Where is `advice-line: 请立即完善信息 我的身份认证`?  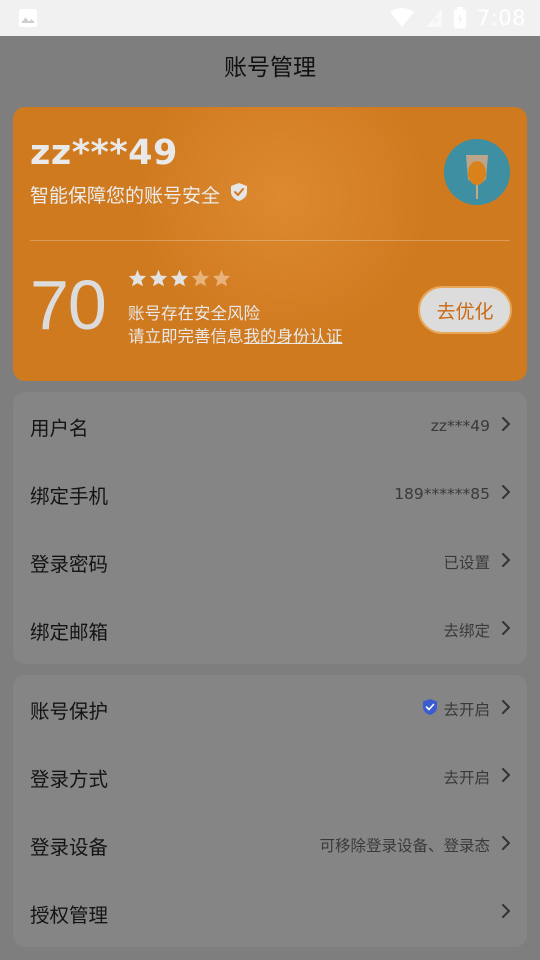 advice-line: 请立即完善信息 我的身份认证 is located at coordinates (235, 335).